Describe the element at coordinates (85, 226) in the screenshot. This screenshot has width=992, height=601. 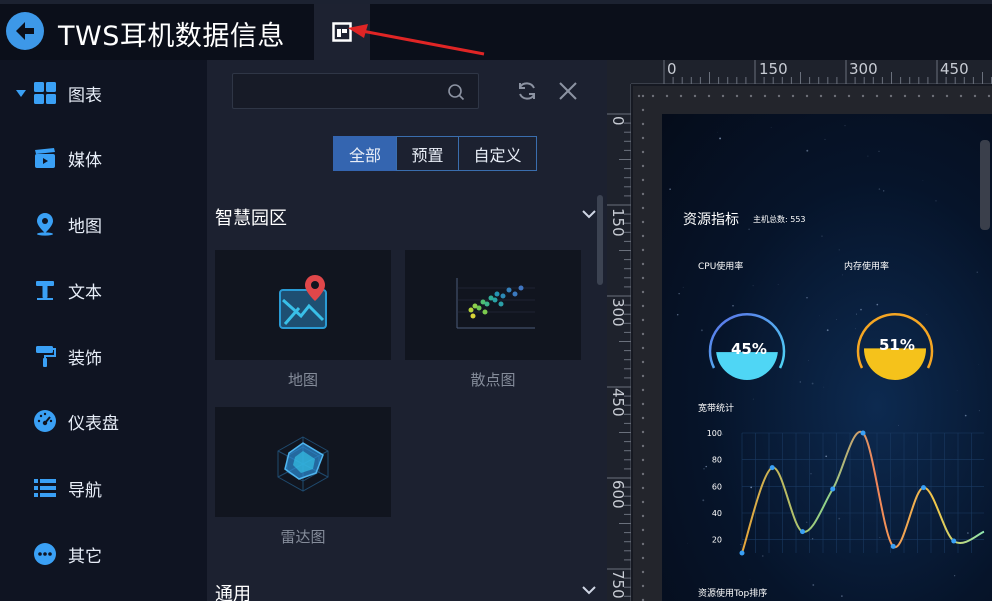
I see `sidebar-item-label: 地图` at that location.